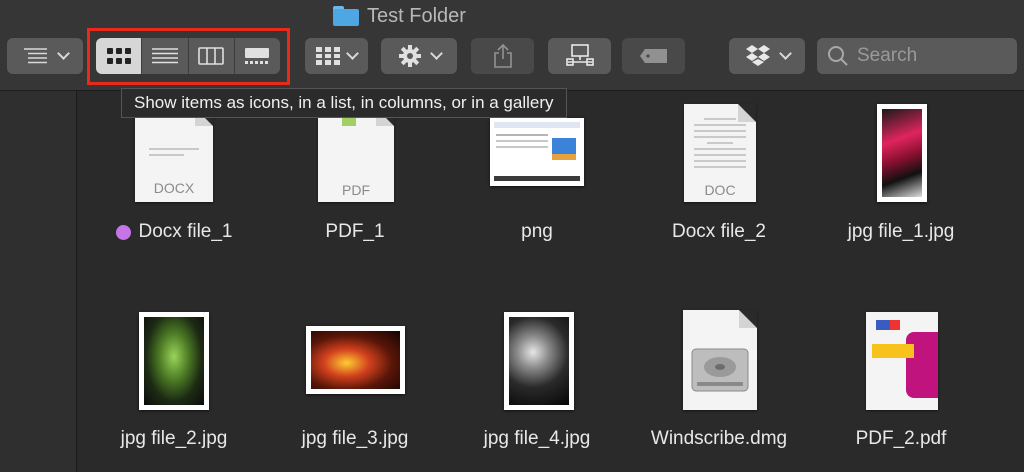 The image size is (1024, 472). What do you see at coordinates (356, 155) in the screenshot?
I see `pdf-file-icon: PDF` at bounding box center [356, 155].